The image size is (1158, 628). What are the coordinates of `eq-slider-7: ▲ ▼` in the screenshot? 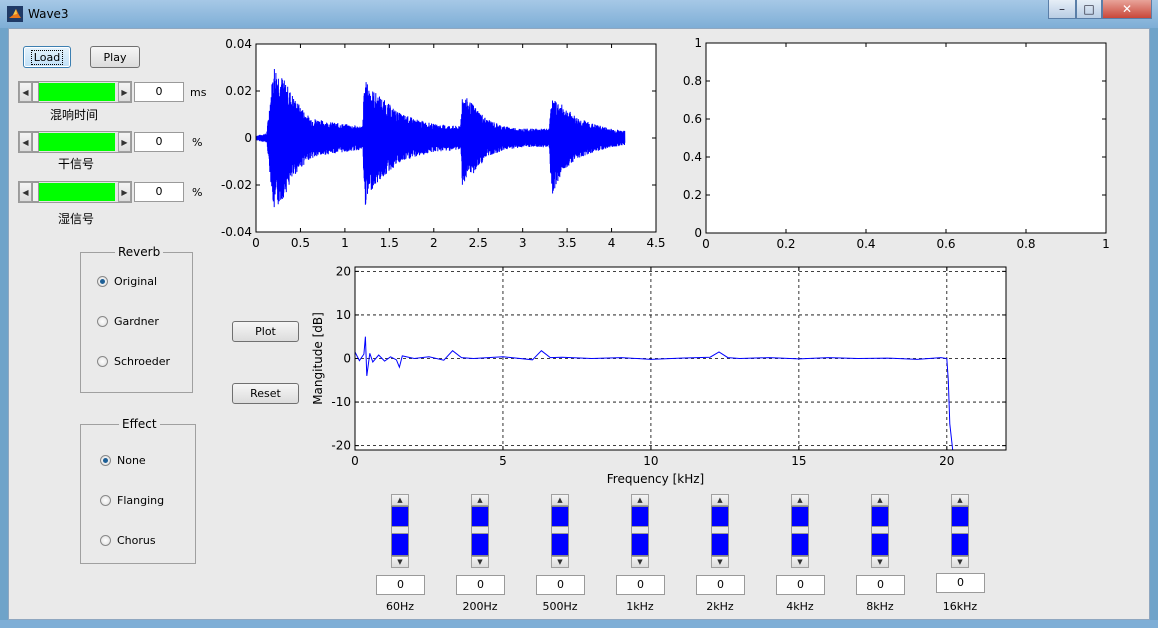 It's located at (960, 531).